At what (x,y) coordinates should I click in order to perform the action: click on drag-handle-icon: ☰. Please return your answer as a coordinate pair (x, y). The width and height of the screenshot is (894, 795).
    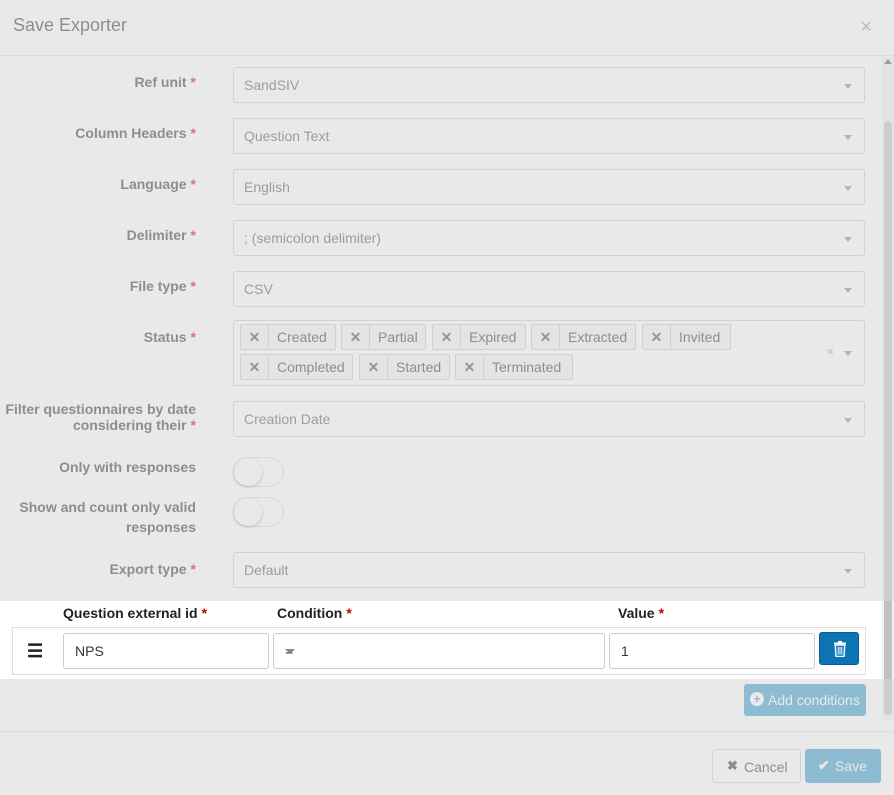
    Looking at the image, I should click on (35, 651).